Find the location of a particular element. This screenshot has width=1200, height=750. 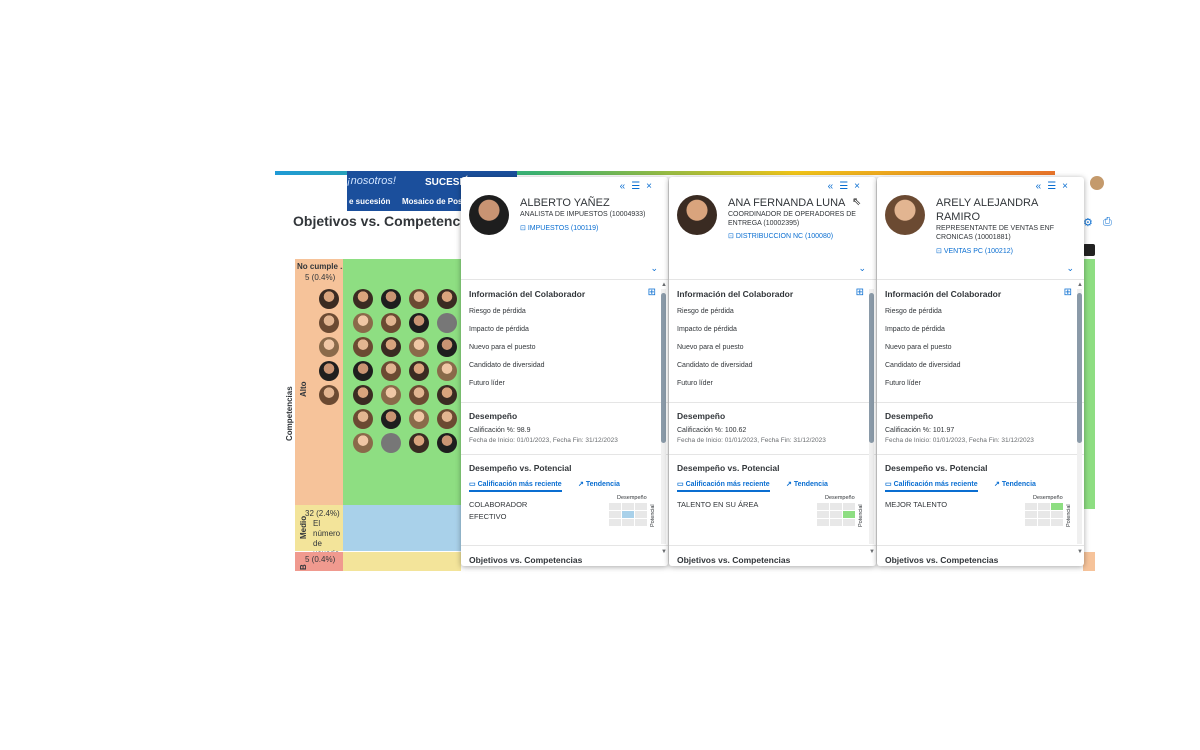

user-avatar is located at coordinates (1097, 183).